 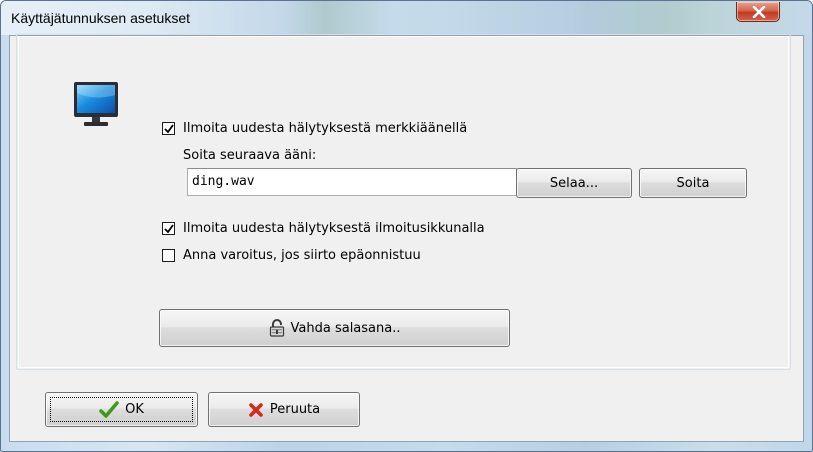 I want to click on warn-transfer-checkbox, so click(x=168, y=255).